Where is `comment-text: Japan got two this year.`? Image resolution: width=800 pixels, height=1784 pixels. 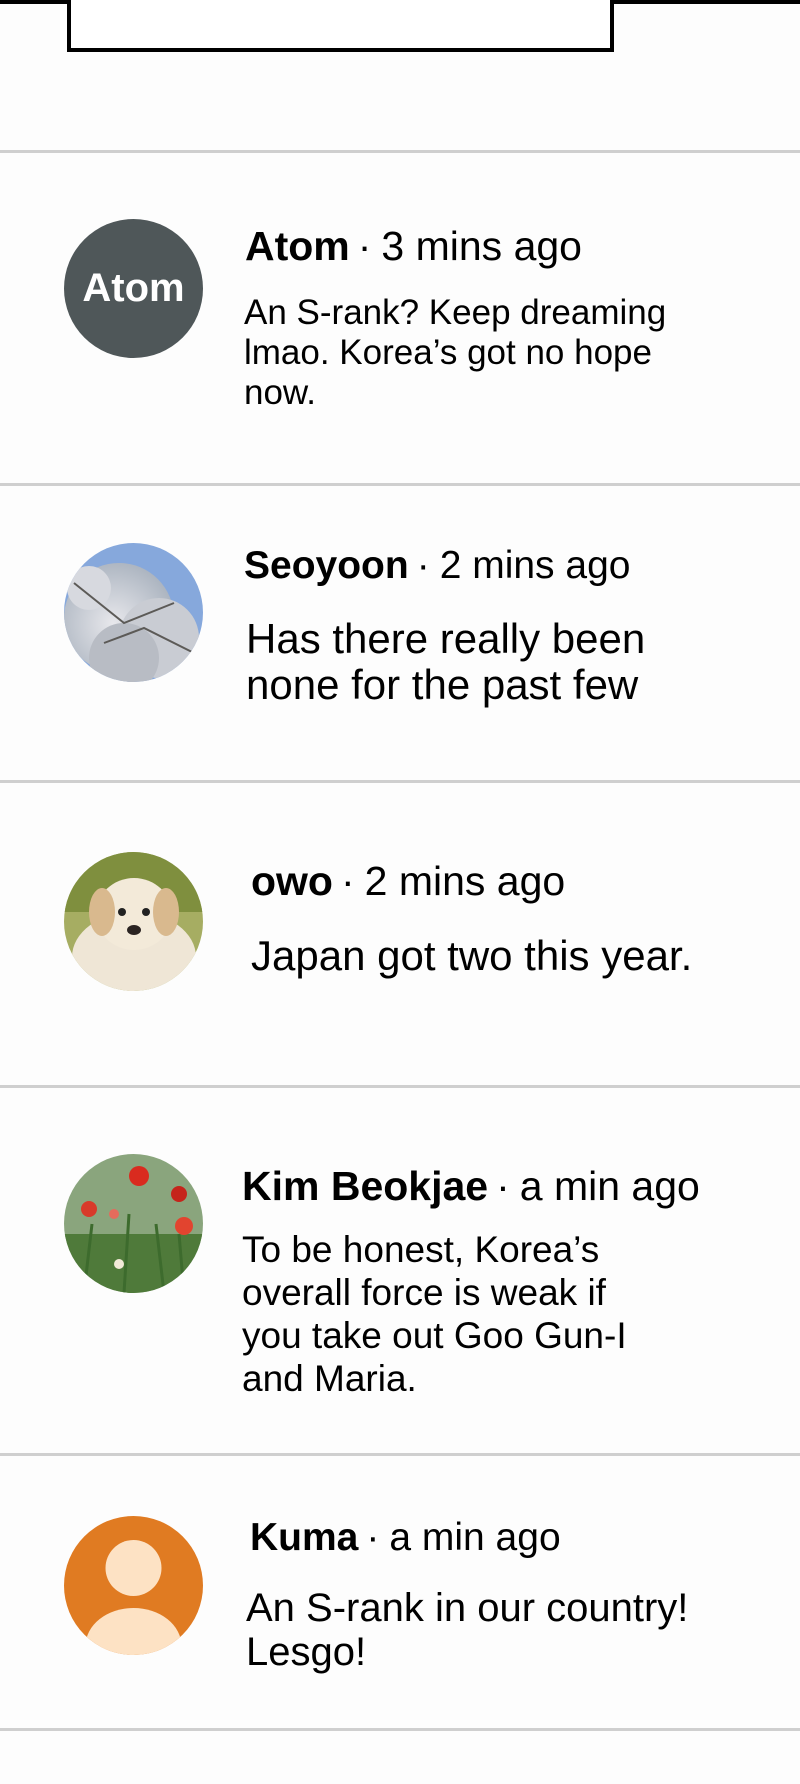
comment-text: Japan got two this year. is located at coordinates (472, 955).